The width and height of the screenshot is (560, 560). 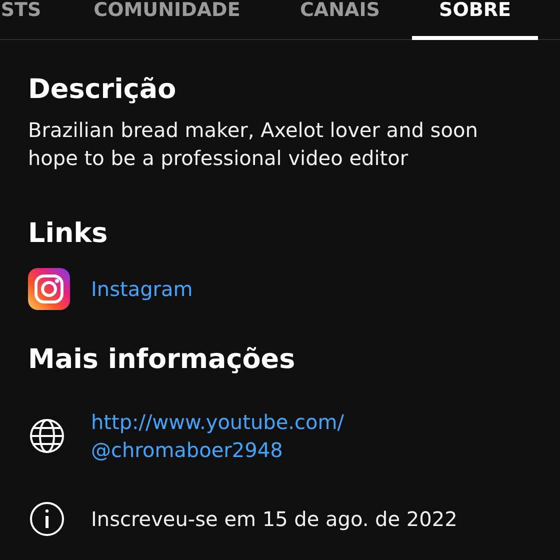 I want to click on tab: SOBRE, so click(x=475, y=20).